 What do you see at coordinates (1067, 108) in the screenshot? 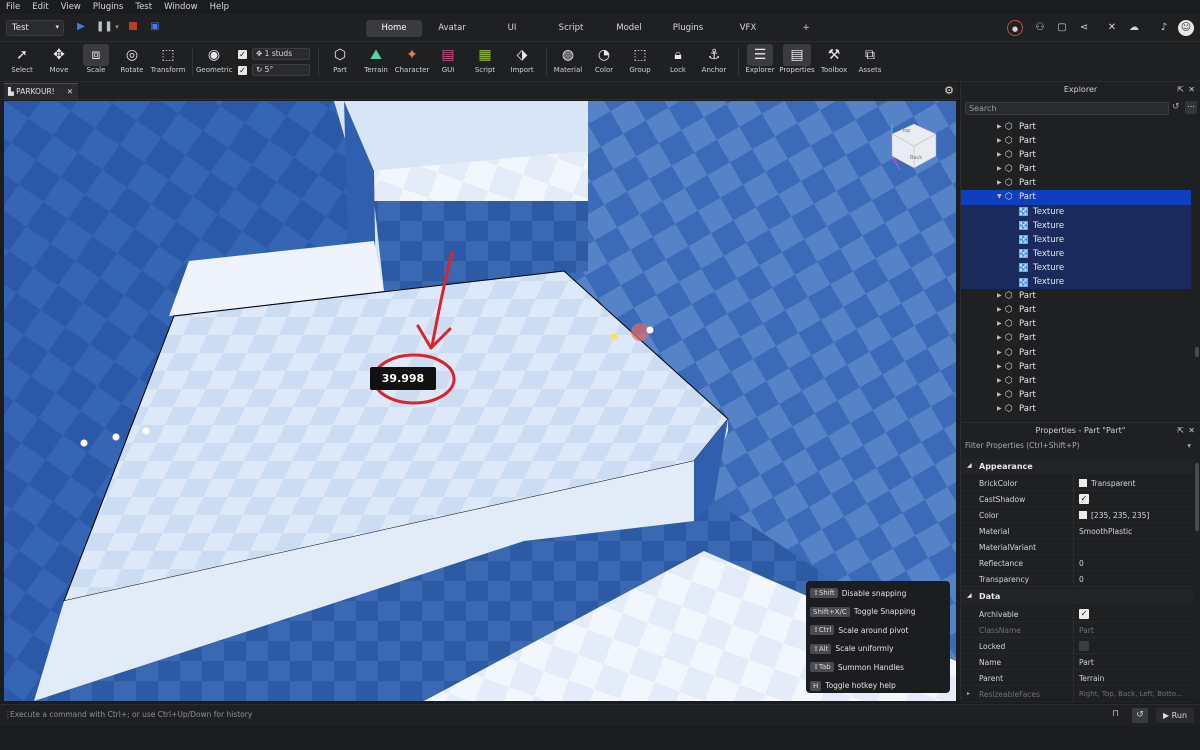
I see `explorer-search-input: Search` at bounding box center [1067, 108].